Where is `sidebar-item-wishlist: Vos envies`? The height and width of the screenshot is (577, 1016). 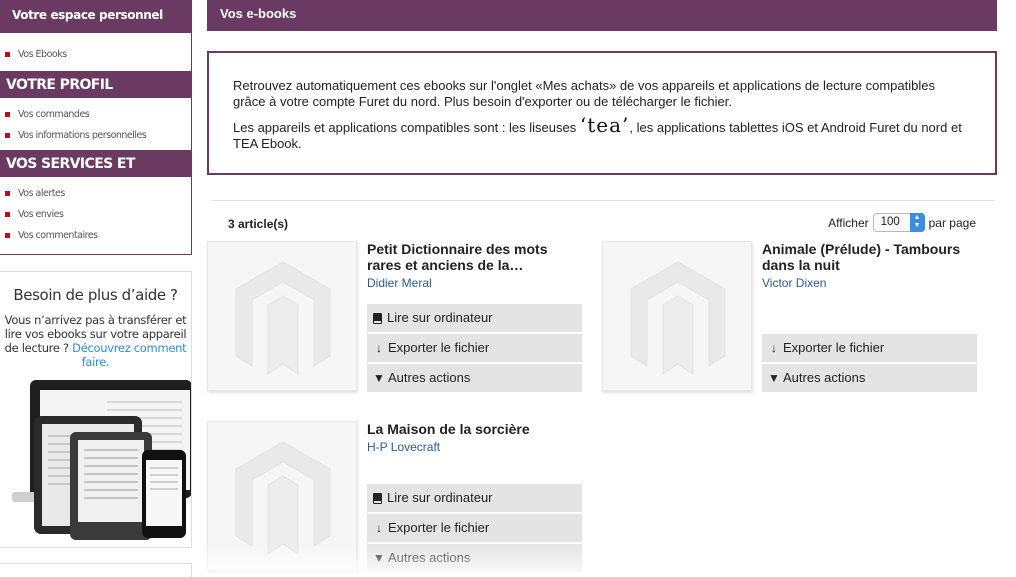 sidebar-item-wishlist: Vos envies is located at coordinates (95, 214).